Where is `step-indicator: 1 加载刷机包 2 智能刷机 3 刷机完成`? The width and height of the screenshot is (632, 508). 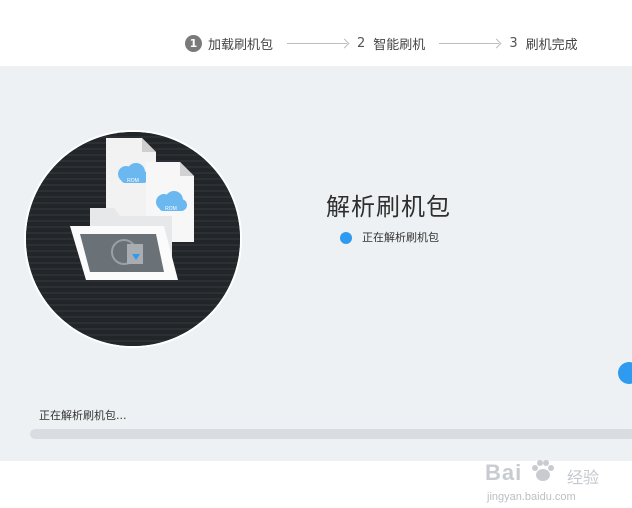 step-indicator: 1 加载刷机包 2 智能刷机 3 刷机完成 is located at coordinates (381, 43).